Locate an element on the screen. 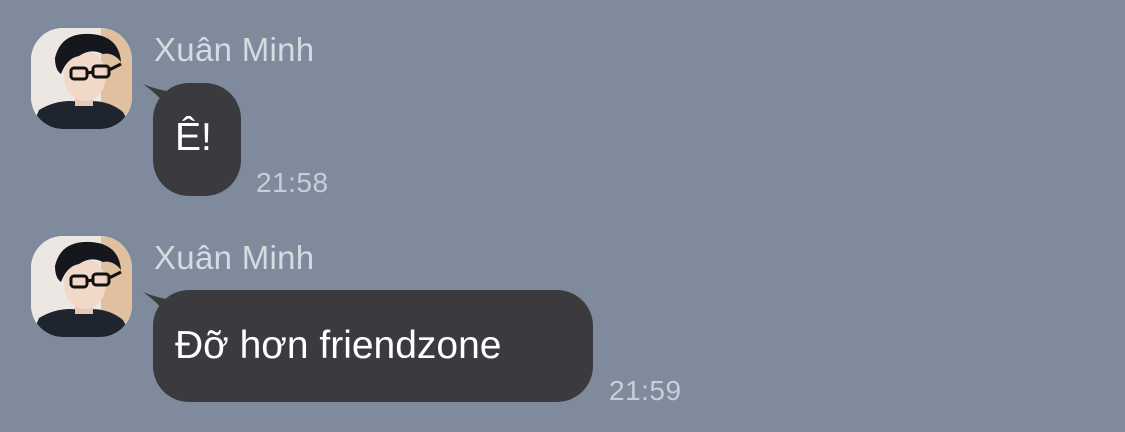 This screenshot has width=1125, height=432. message-timestamp: 21:58 is located at coordinates (292, 182).